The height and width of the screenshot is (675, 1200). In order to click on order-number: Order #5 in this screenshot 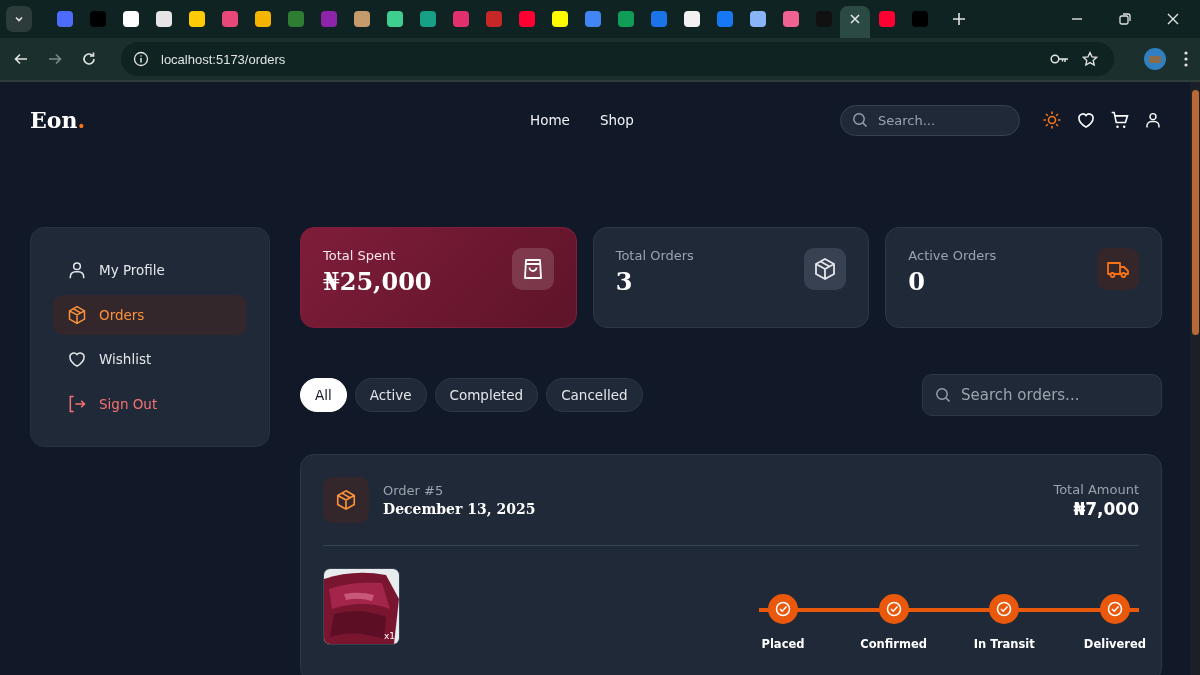, I will do `click(414, 490)`.